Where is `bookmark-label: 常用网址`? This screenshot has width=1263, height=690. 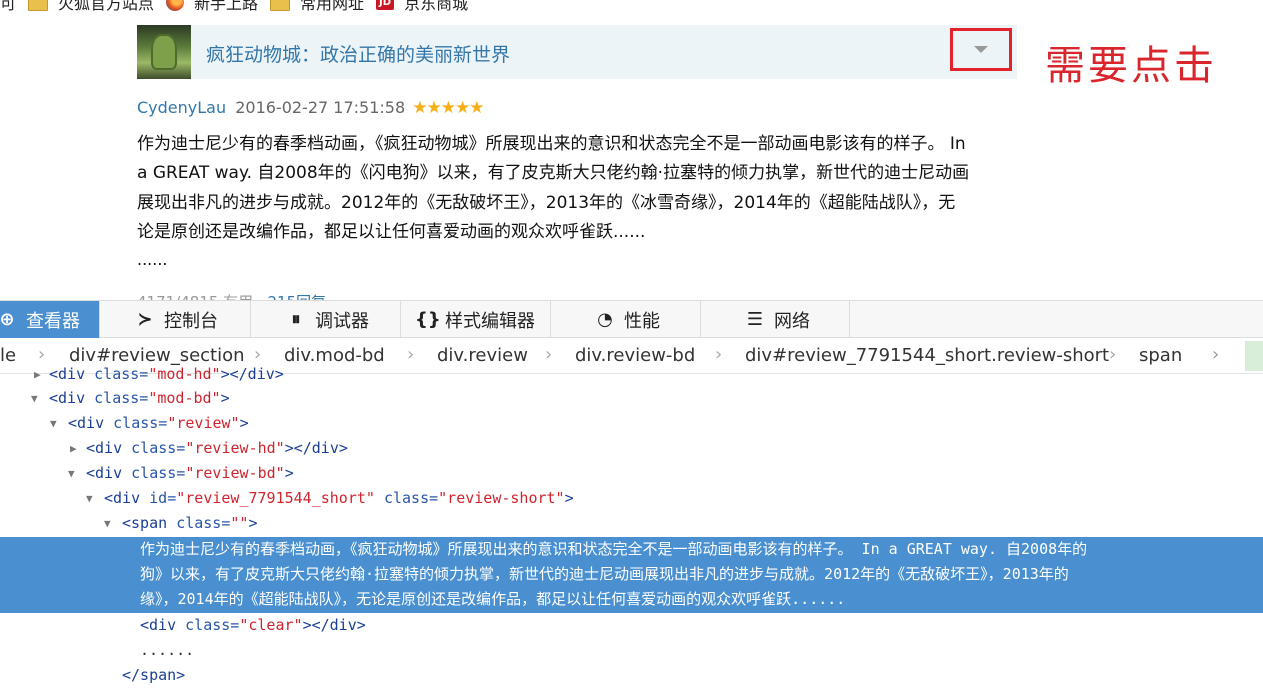 bookmark-label: 常用网址 is located at coordinates (332, 6).